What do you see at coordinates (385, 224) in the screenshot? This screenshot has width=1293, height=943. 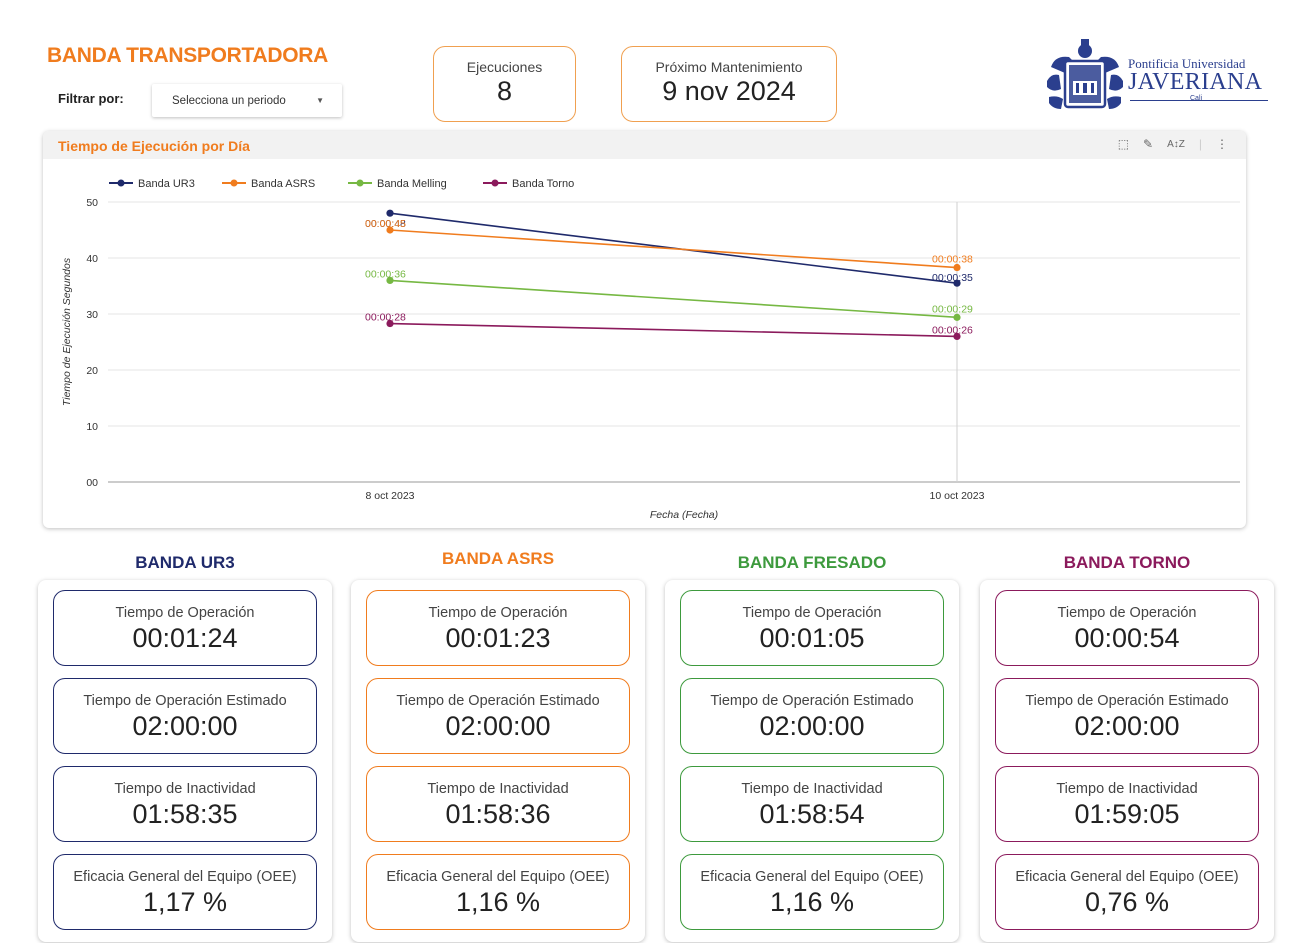 I see `data-label: 00:00:45` at bounding box center [385, 224].